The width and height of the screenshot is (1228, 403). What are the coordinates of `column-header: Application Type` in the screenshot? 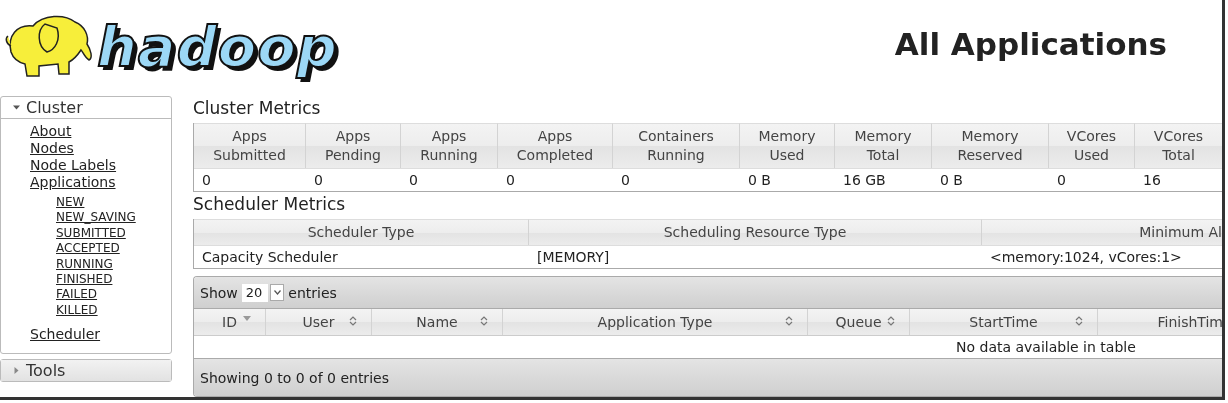 It's located at (655, 322).